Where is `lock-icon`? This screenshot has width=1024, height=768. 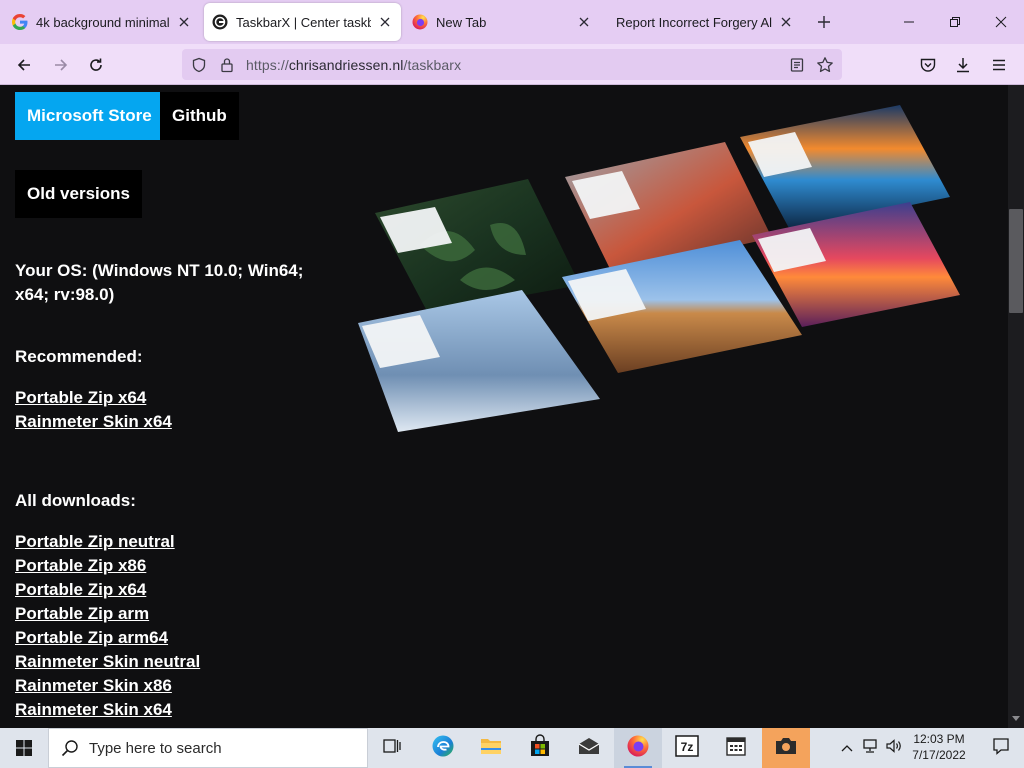
lock-icon is located at coordinates (227, 65).